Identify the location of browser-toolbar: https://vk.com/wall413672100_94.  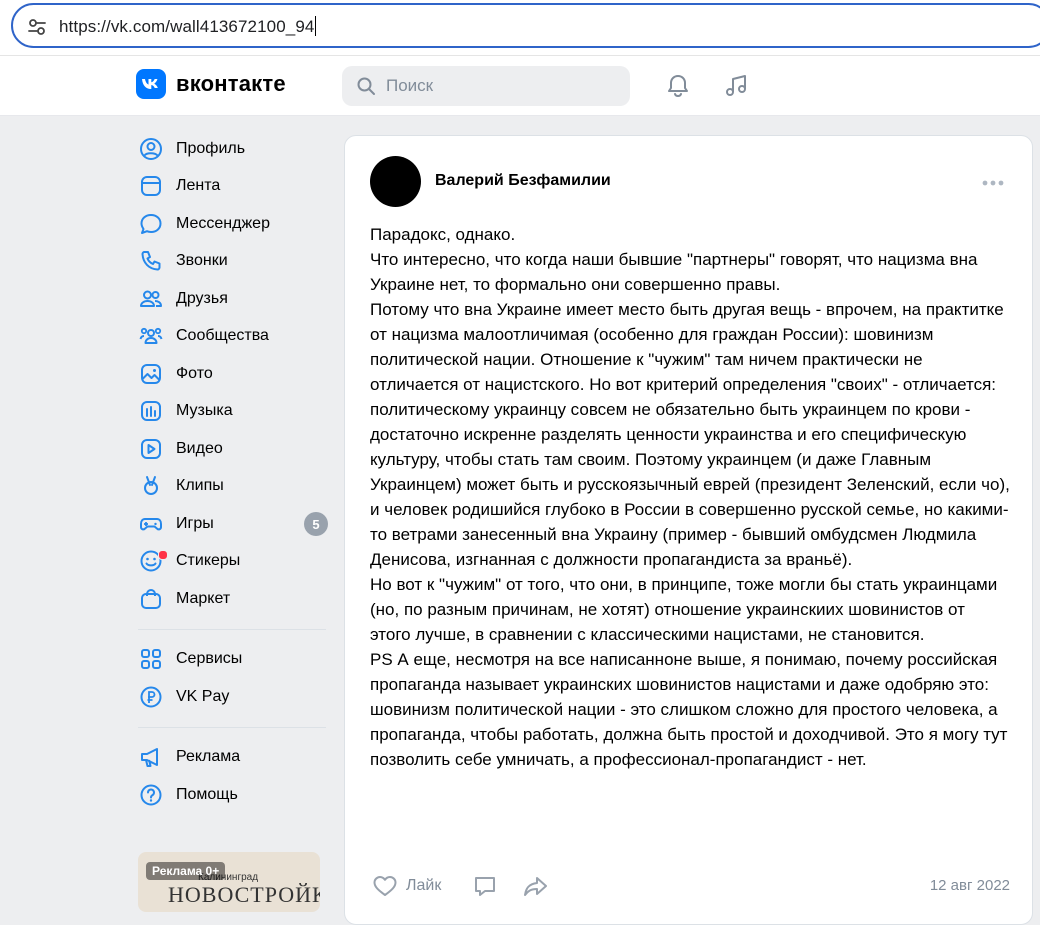
(520, 28).